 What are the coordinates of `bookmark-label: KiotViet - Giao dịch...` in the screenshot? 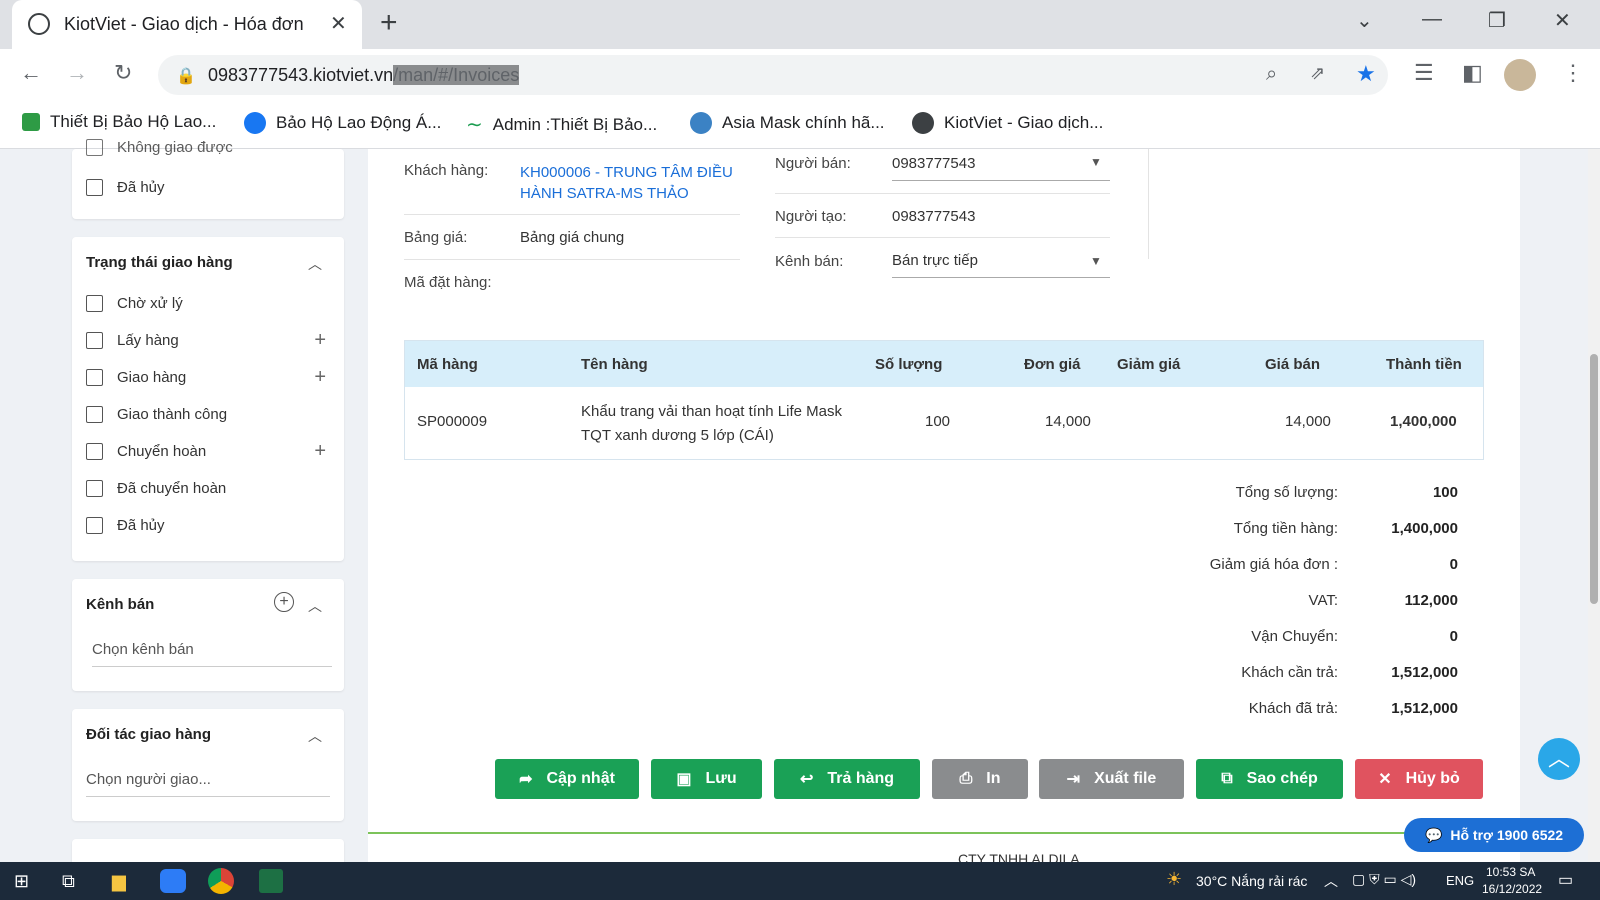 It's located at (1024, 122).